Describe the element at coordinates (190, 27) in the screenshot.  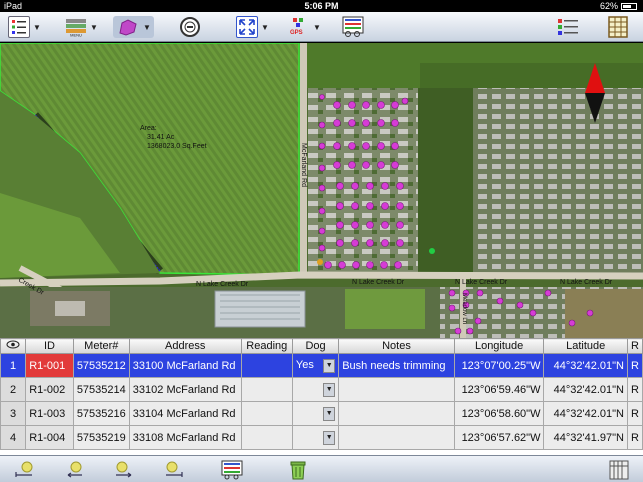
I see `compass-button` at that location.